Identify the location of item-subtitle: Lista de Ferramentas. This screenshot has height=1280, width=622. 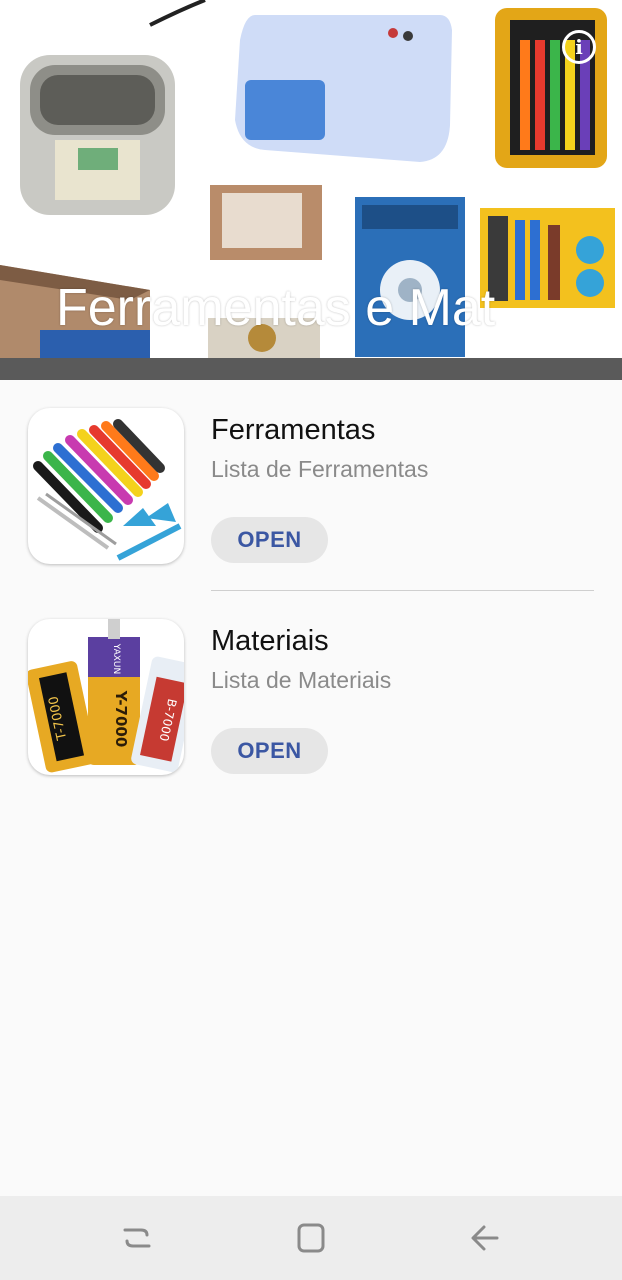
(320, 469).